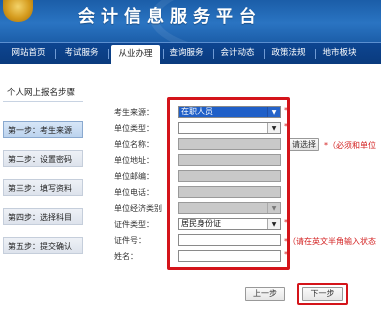 This screenshot has height=321, width=381. What do you see at coordinates (350, 145) in the screenshot?
I see `unit-required-note: *（必须和单位` at bounding box center [350, 145].